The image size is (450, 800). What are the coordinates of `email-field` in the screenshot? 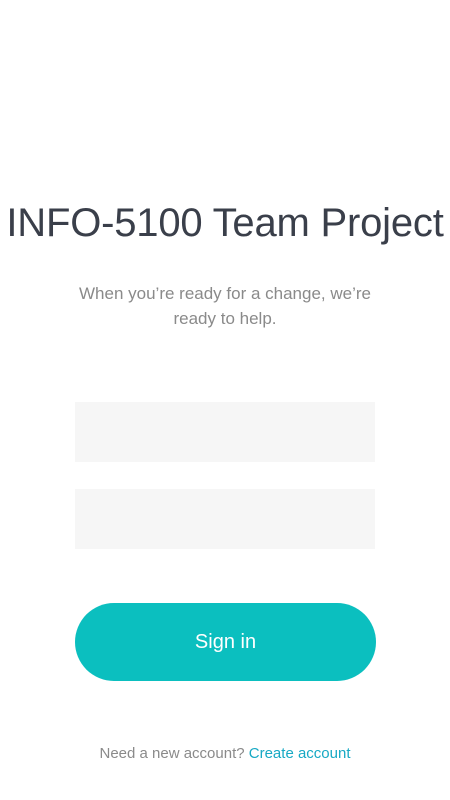 It's located at (225, 432).